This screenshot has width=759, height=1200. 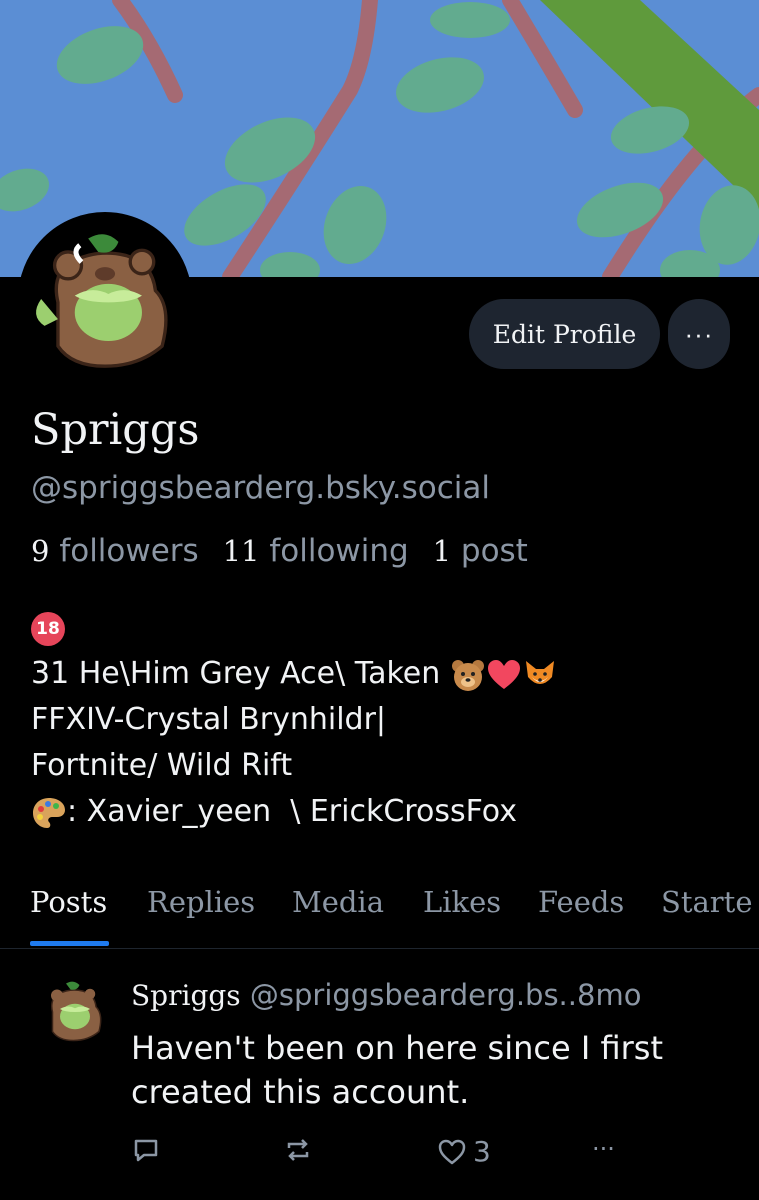 I want to click on post-author-name: Spriggs, so click(x=186, y=995).